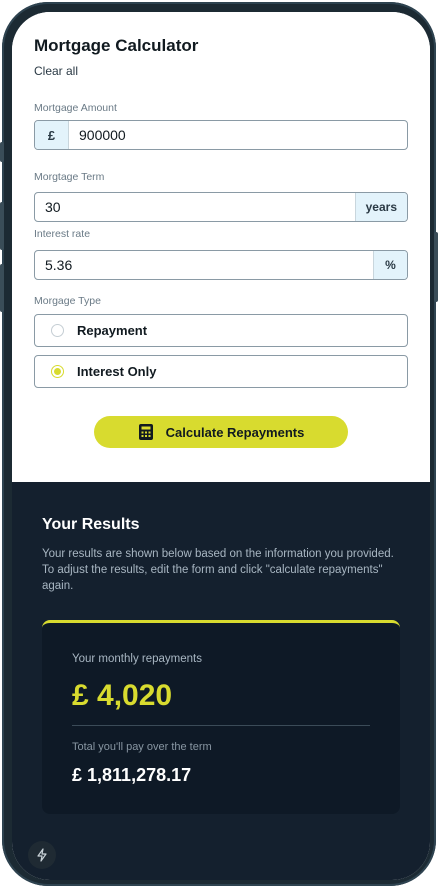 The width and height of the screenshot is (440, 888). Describe the element at coordinates (112, 330) in the screenshot. I see `radio-label-repayment: Repayment` at that location.